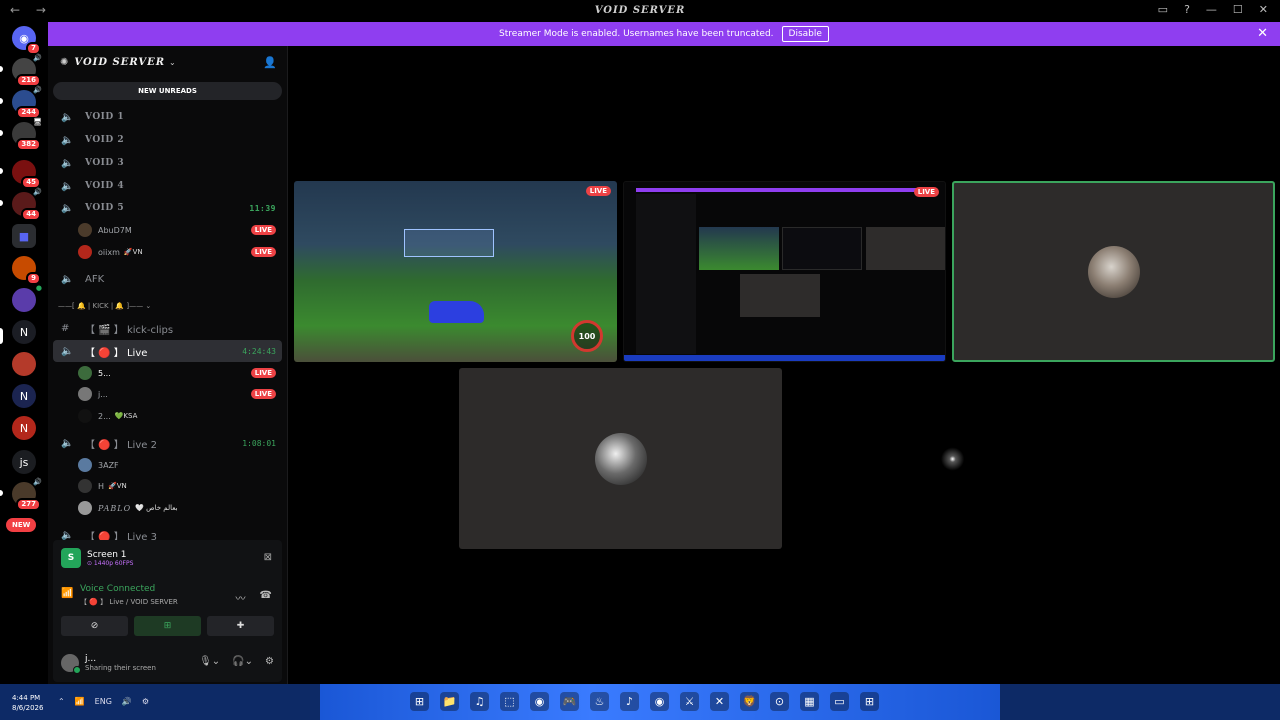 Image resolution: width=1280 pixels, height=720 pixels. I want to click on camera-toggle-button: ⊘, so click(94, 626).